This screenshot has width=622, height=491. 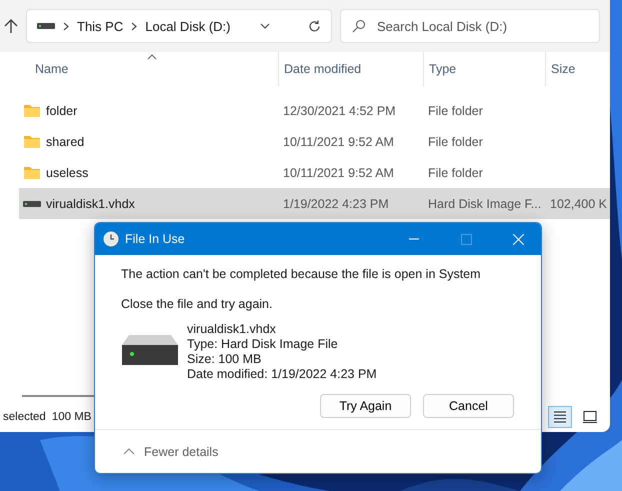 I want to click on file-row: useless 10/11/2021 9:52 AM File folder, so click(x=314, y=172).